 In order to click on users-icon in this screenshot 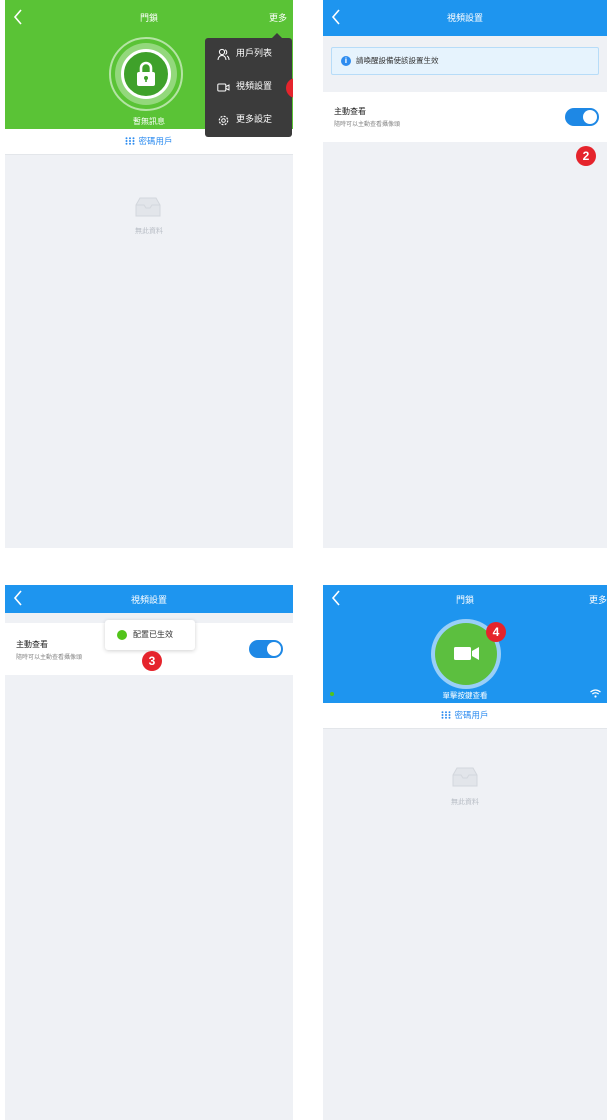, I will do `click(223, 54)`.